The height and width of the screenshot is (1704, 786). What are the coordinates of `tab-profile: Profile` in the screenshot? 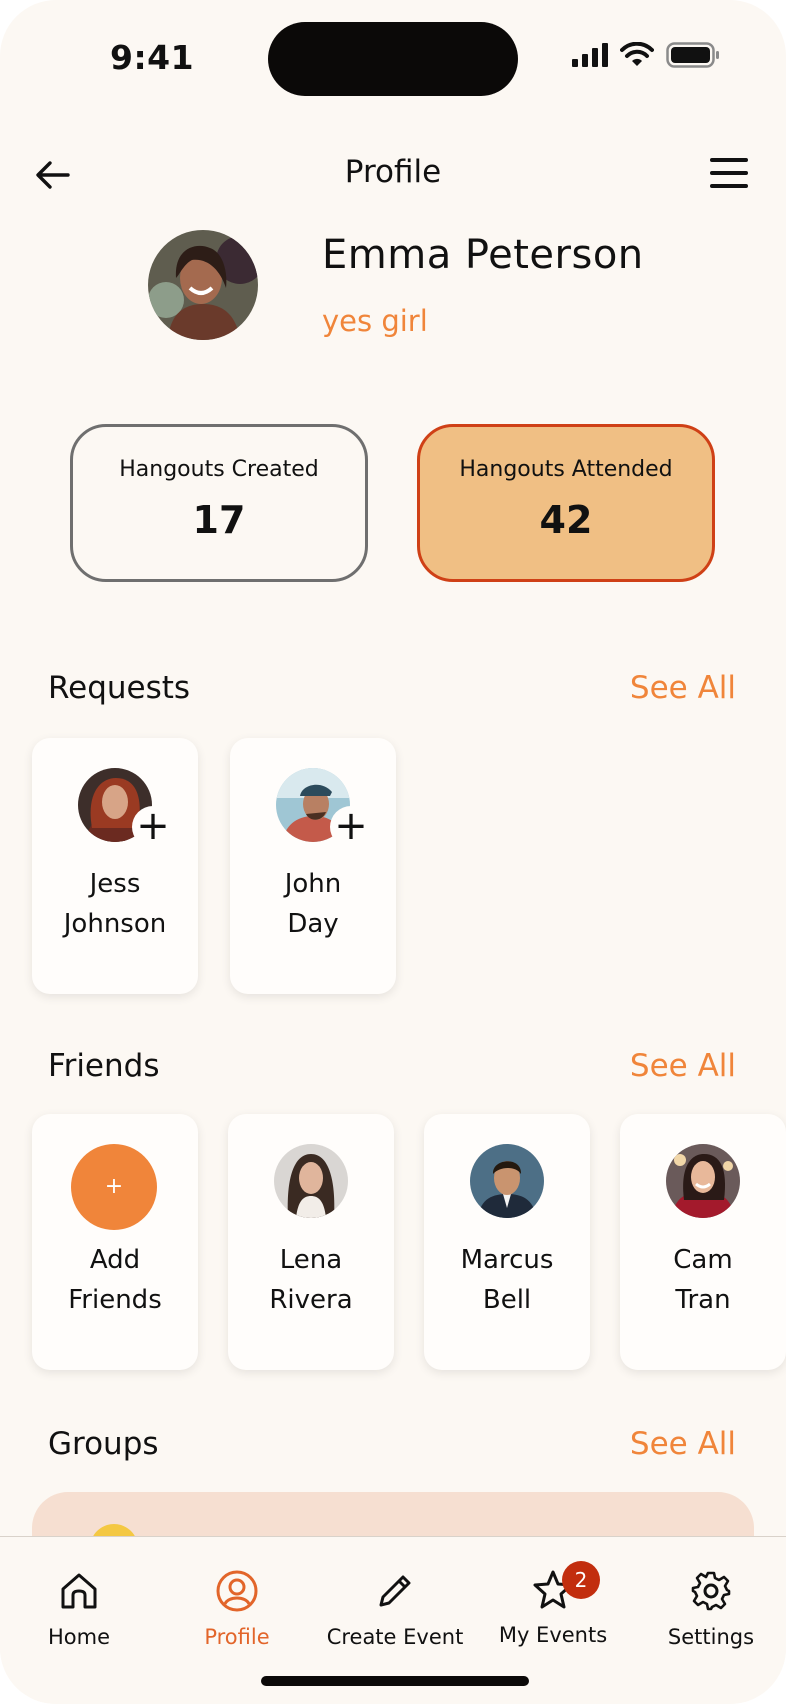 It's located at (237, 1600).